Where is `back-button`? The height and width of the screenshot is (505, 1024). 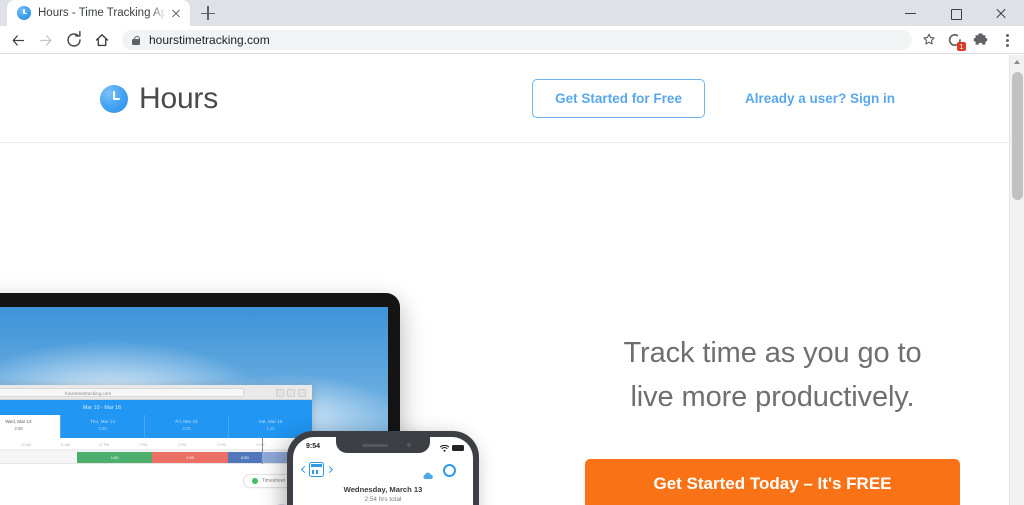 back-button is located at coordinates (18, 40).